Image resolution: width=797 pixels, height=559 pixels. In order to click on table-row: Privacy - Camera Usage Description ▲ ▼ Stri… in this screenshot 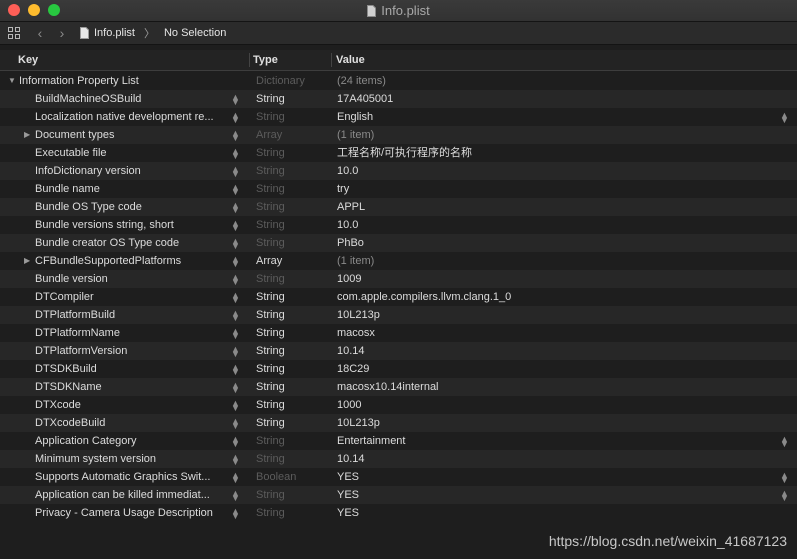, I will do `click(398, 513)`.